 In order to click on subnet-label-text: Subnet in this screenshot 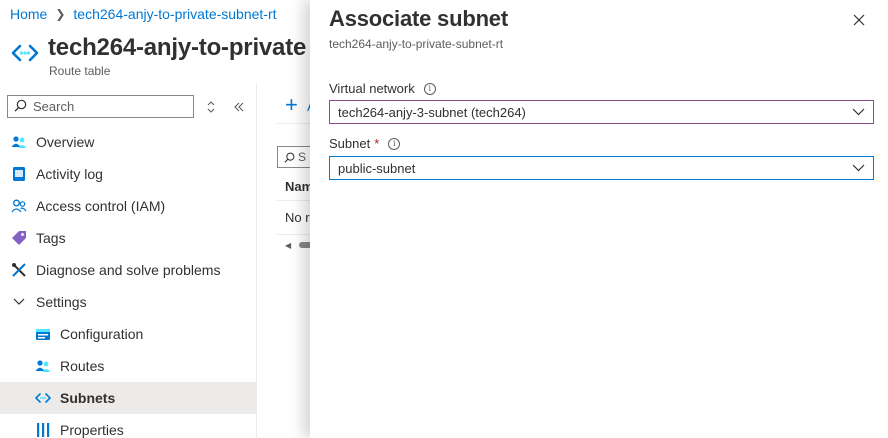, I will do `click(350, 143)`.